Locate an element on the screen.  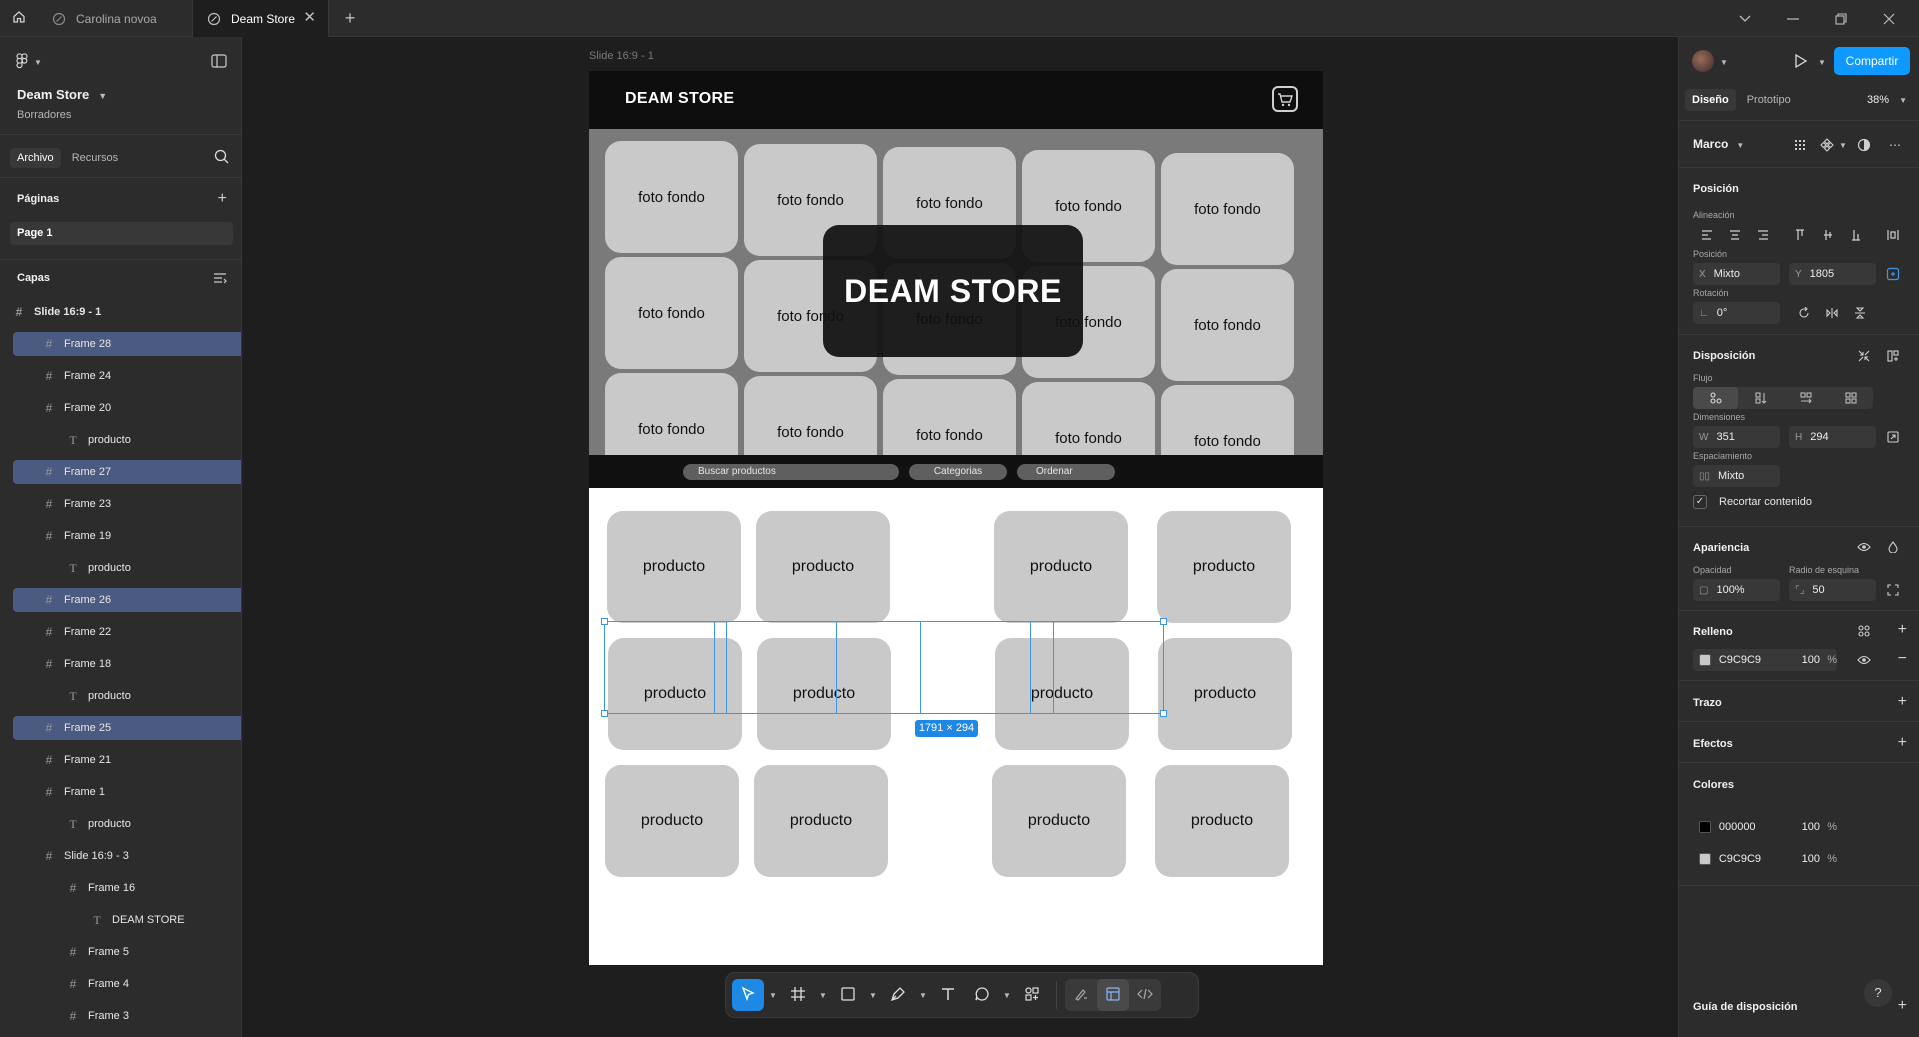
styles-icon is located at coordinates (1864, 631).